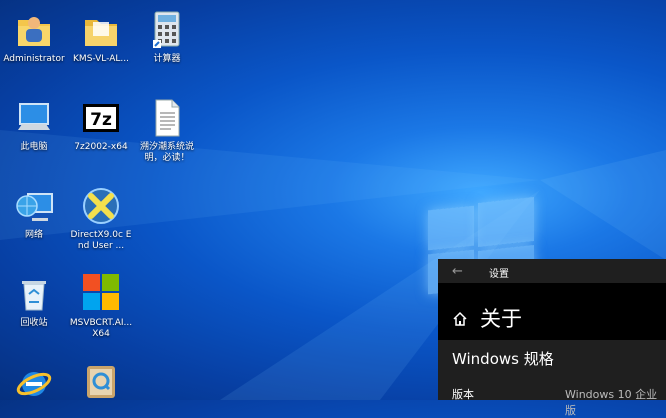  What do you see at coordinates (101, 328) in the screenshot?
I see `icon-label: MSVBCRT.AI... X64` at bounding box center [101, 328].